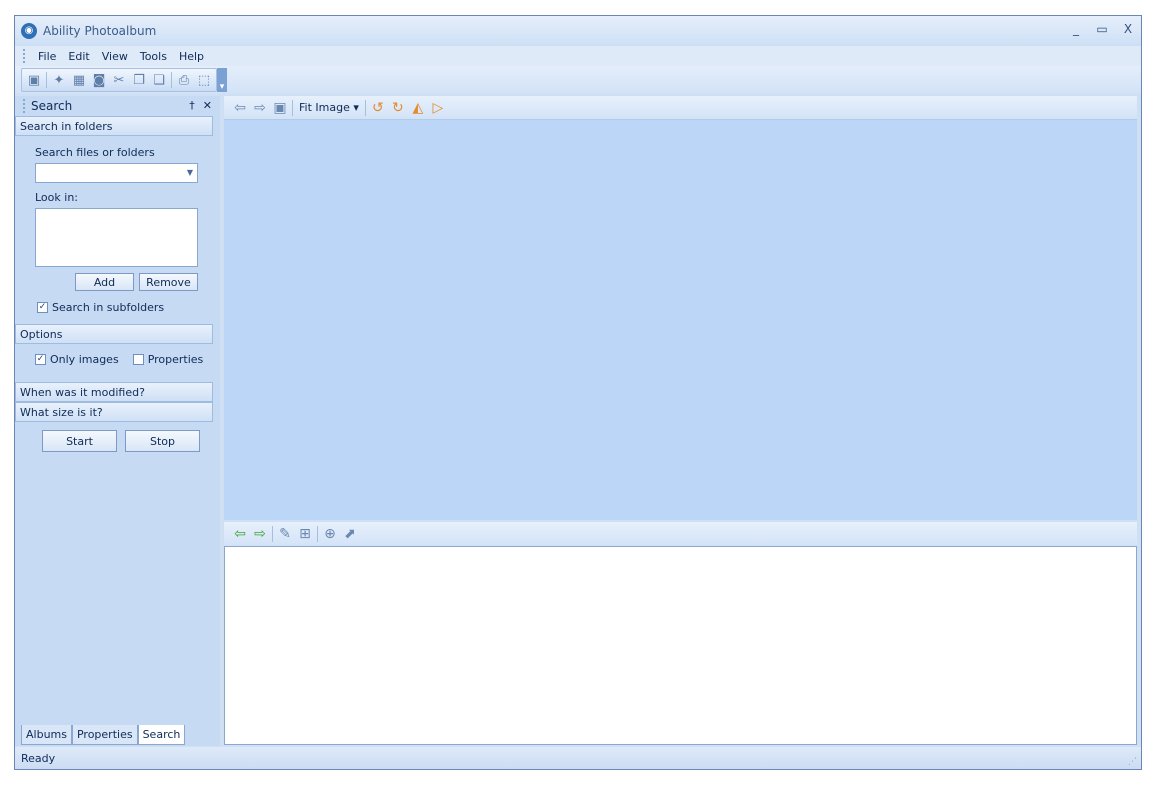 This screenshot has height=788, width=1160. Describe the element at coordinates (305, 534) in the screenshot. I see `thumbnails-view-icon: ⊞` at that location.